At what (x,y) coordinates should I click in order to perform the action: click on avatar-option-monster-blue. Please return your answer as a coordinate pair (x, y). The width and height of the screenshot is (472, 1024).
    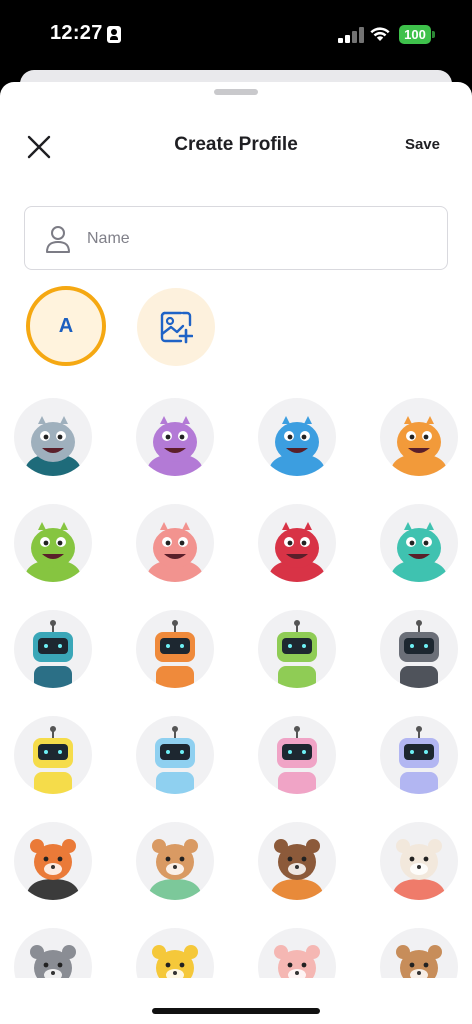
    Looking at the image, I should click on (297, 437).